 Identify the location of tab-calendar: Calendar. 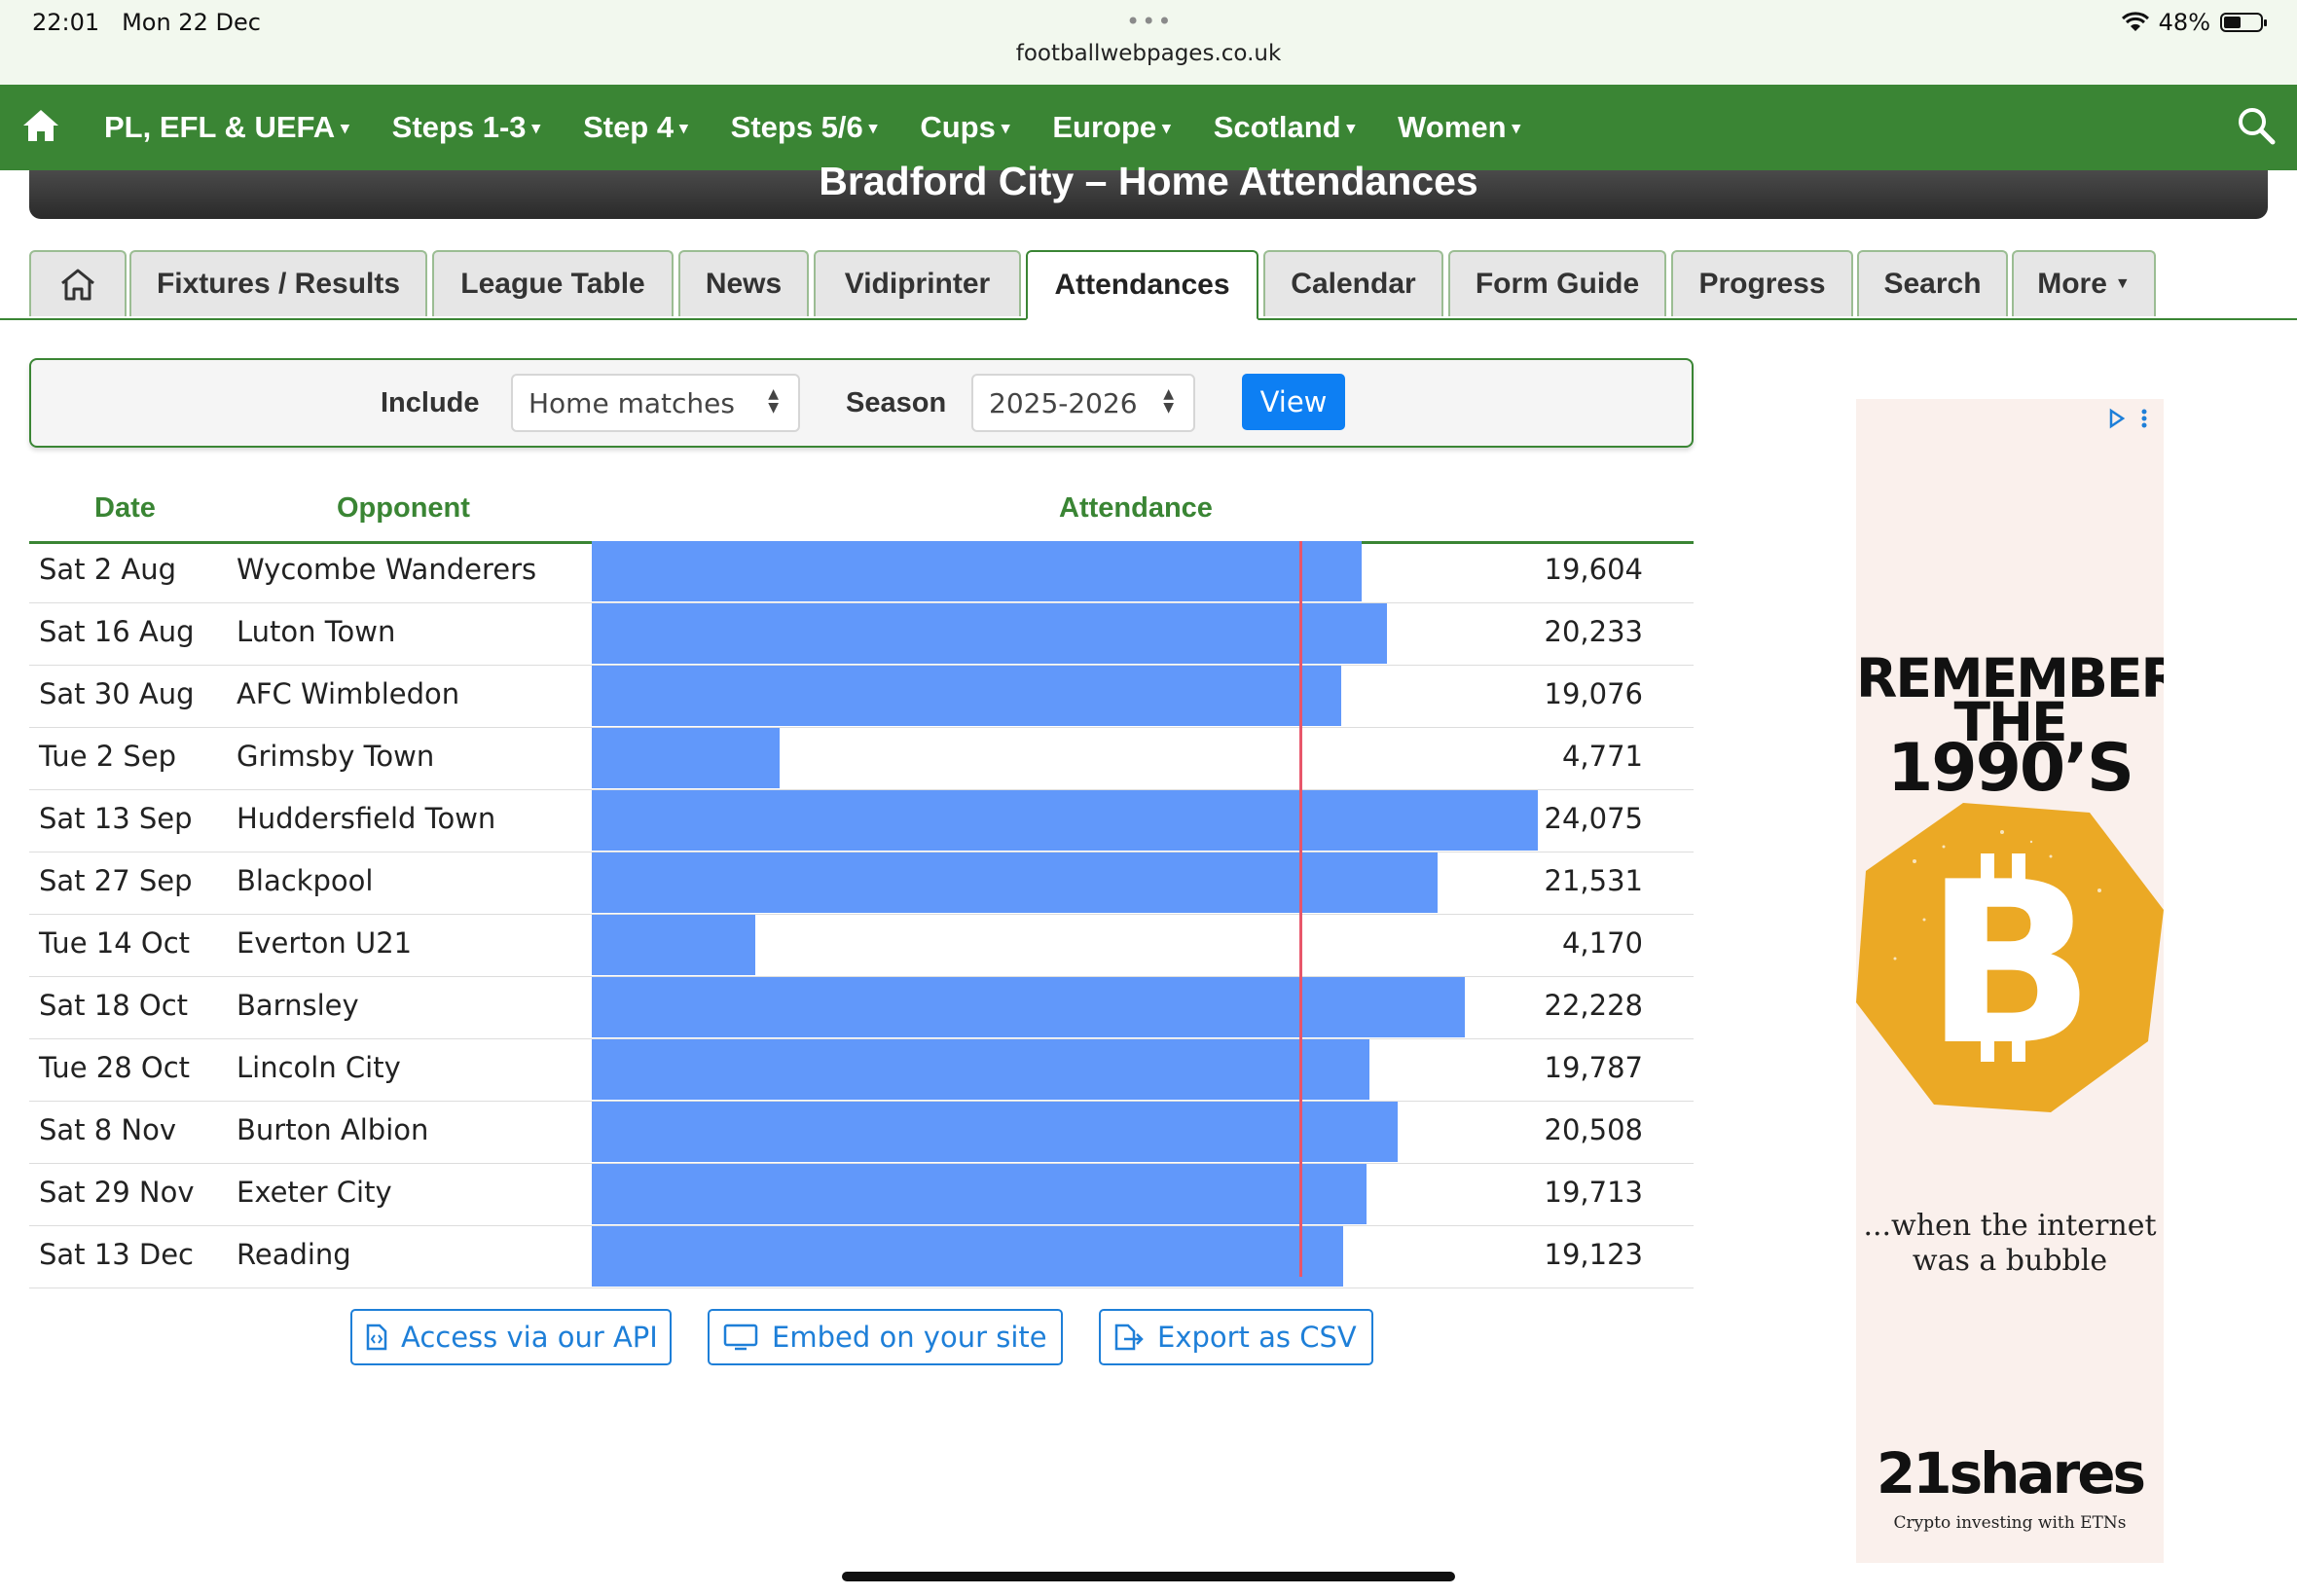
(1353, 283).